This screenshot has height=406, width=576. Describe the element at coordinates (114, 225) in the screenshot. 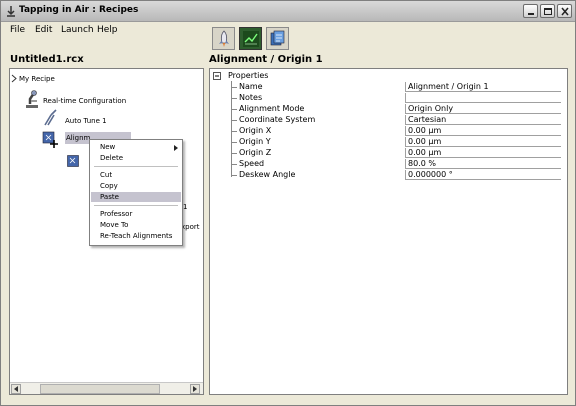

I see `context-menu-move-to-label: Move To` at that location.